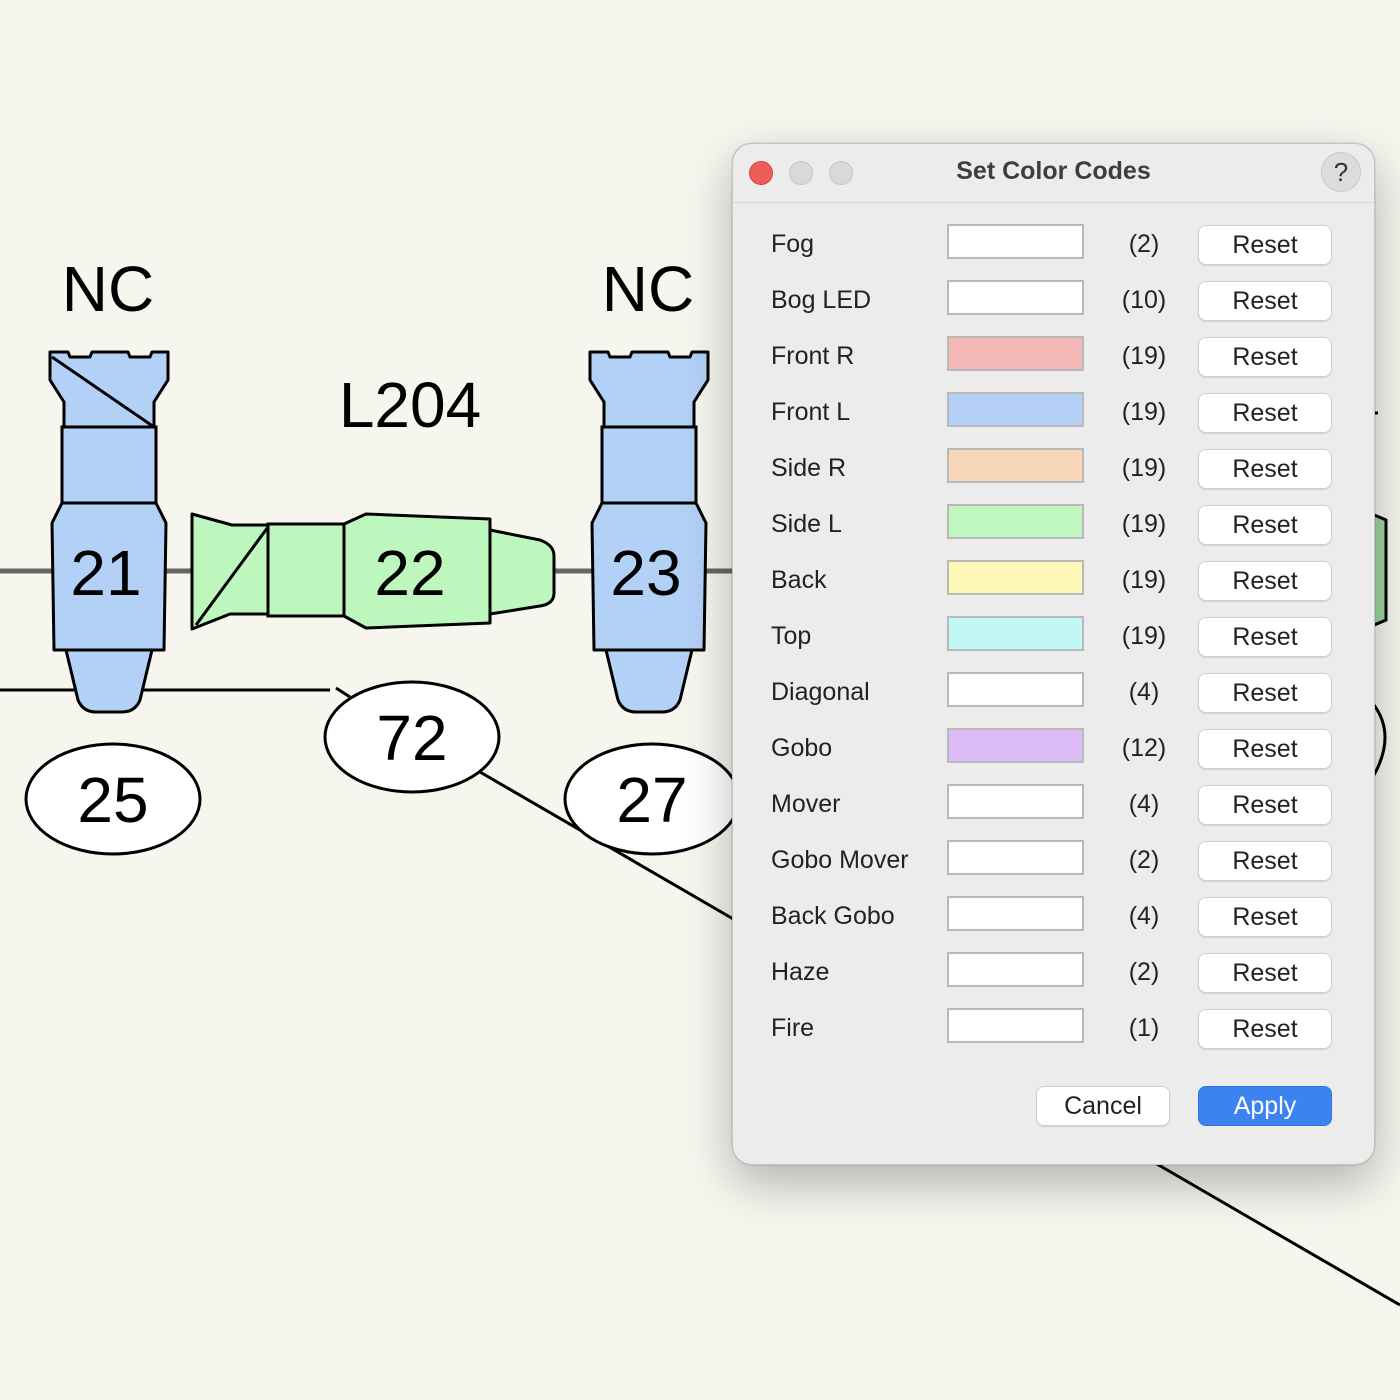 This screenshot has width=1400, height=1400. What do you see at coordinates (1144, 748) in the screenshot?
I see `fixture-count: (12)` at bounding box center [1144, 748].